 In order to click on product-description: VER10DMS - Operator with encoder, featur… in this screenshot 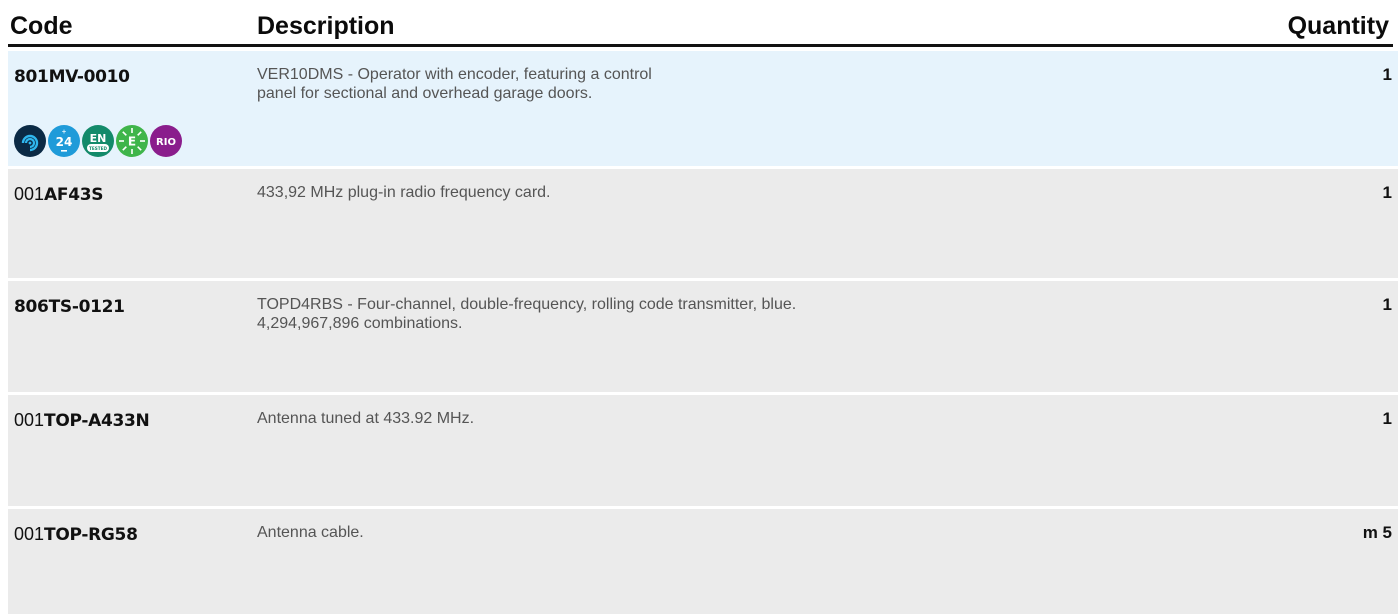, I will do `click(637, 84)`.